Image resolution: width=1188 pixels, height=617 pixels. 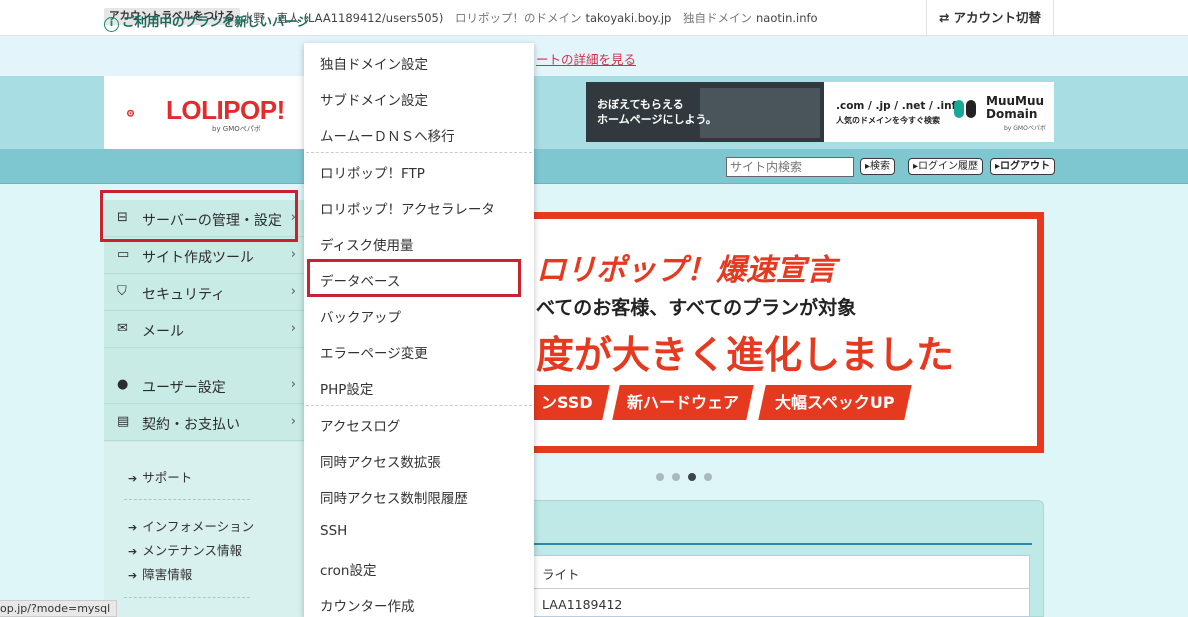 I want to click on banner-pill-label: 大幅スペックUP, so click(x=835, y=402).